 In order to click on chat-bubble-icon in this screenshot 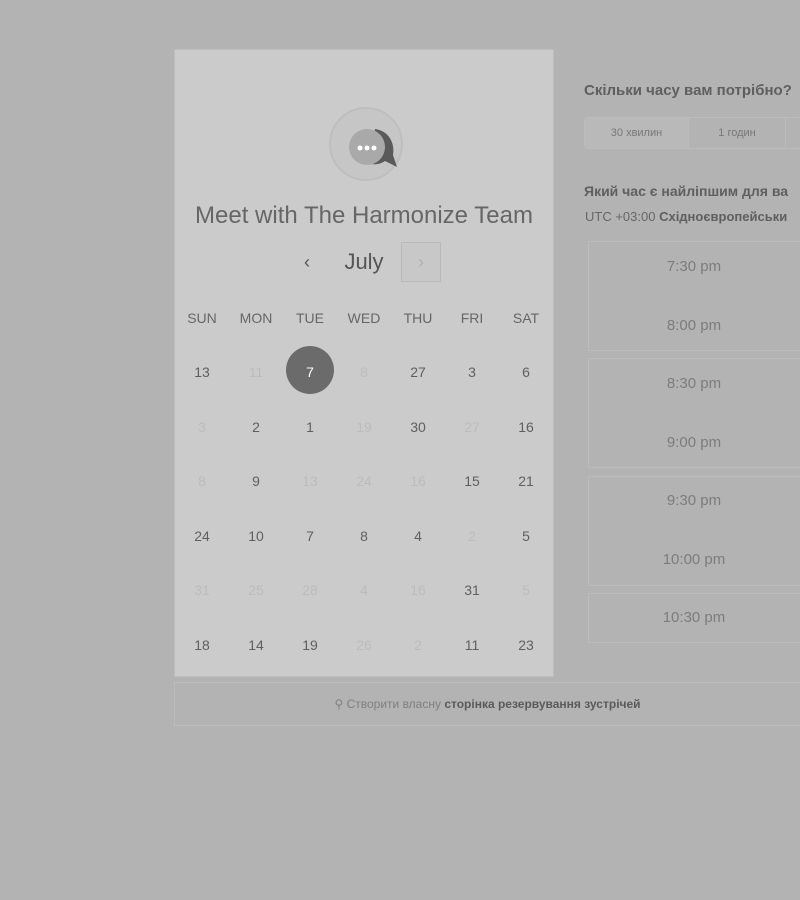, I will do `click(373, 148)`.